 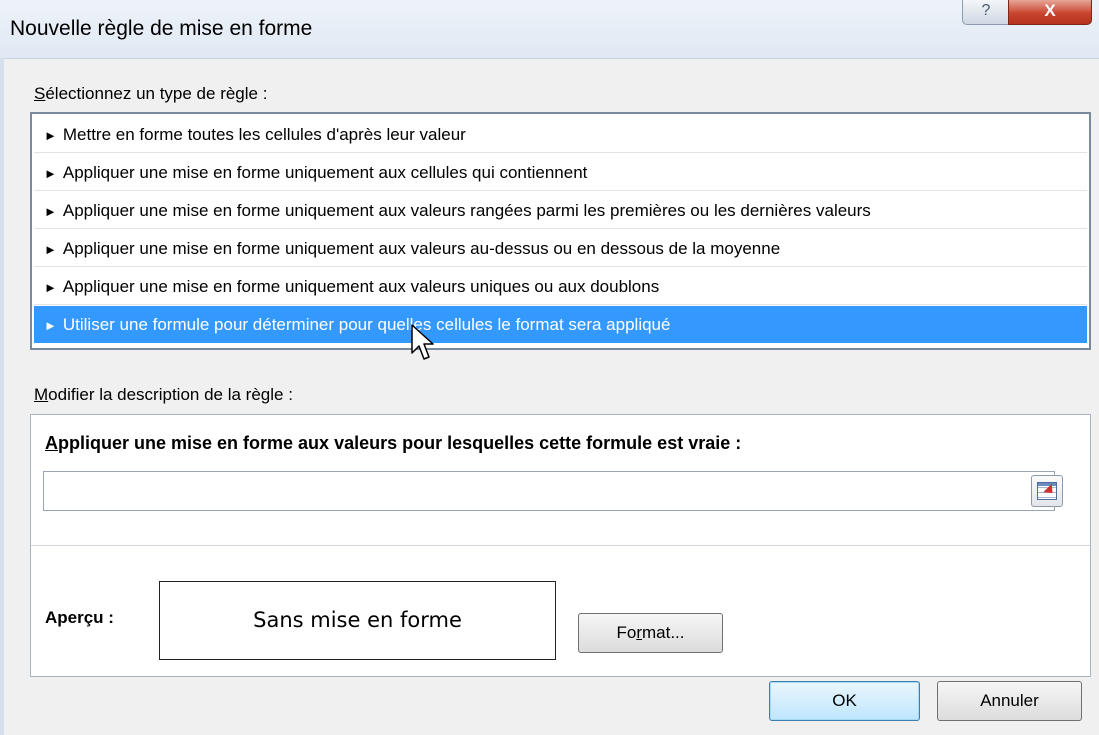 I want to click on cancel-button: Annuler, so click(x=1009, y=701).